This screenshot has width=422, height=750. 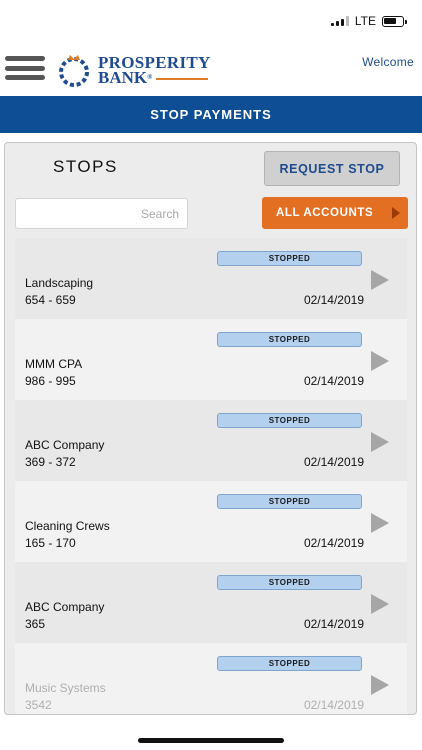 What do you see at coordinates (211, 20) in the screenshot?
I see `status-bar: LTE` at bounding box center [211, 20].